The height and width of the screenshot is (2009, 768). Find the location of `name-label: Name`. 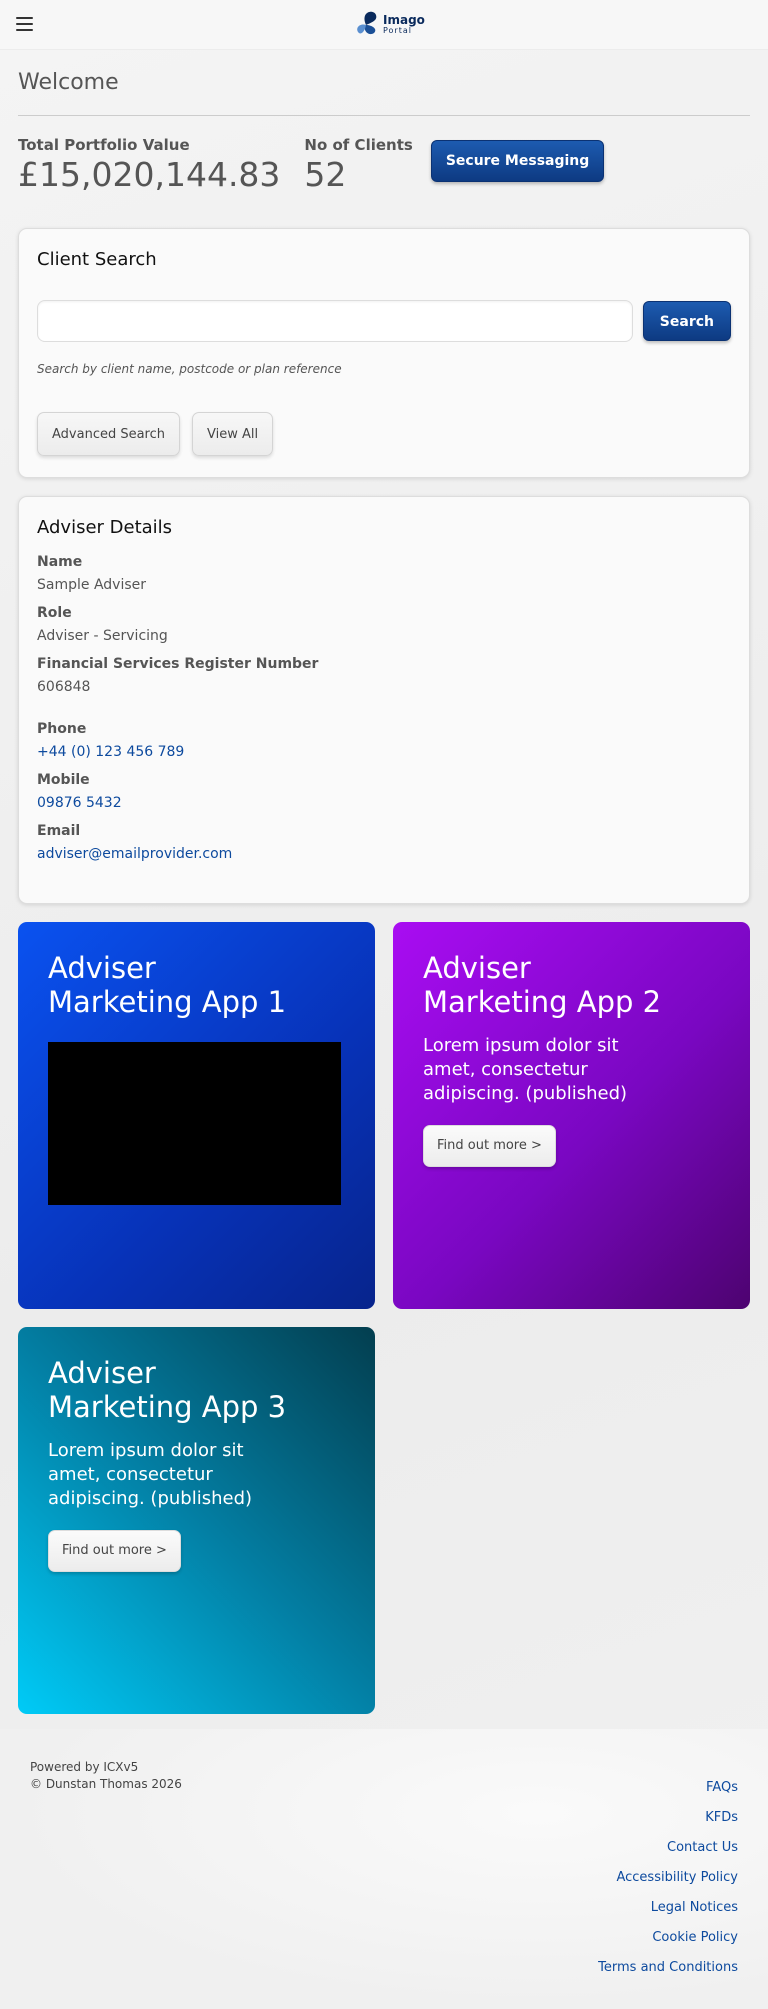

name-label: Name is located at coordinates (60, 562).